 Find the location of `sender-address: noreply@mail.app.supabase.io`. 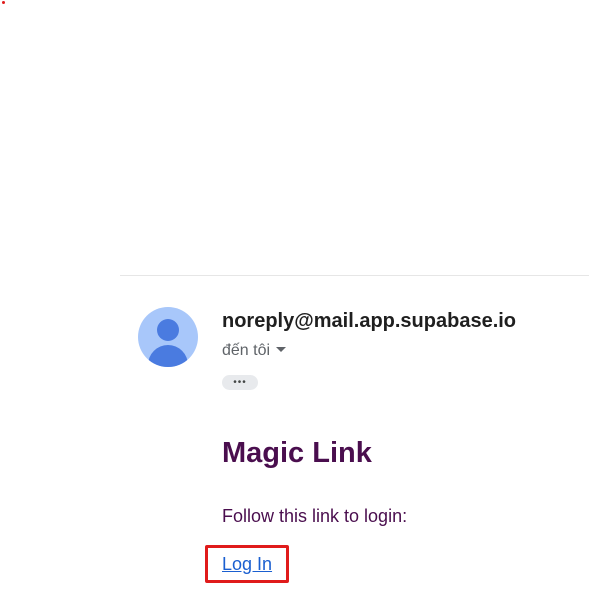

sender-address: noreply@mail.app.supabase.io is located at coordinates (369, 321).